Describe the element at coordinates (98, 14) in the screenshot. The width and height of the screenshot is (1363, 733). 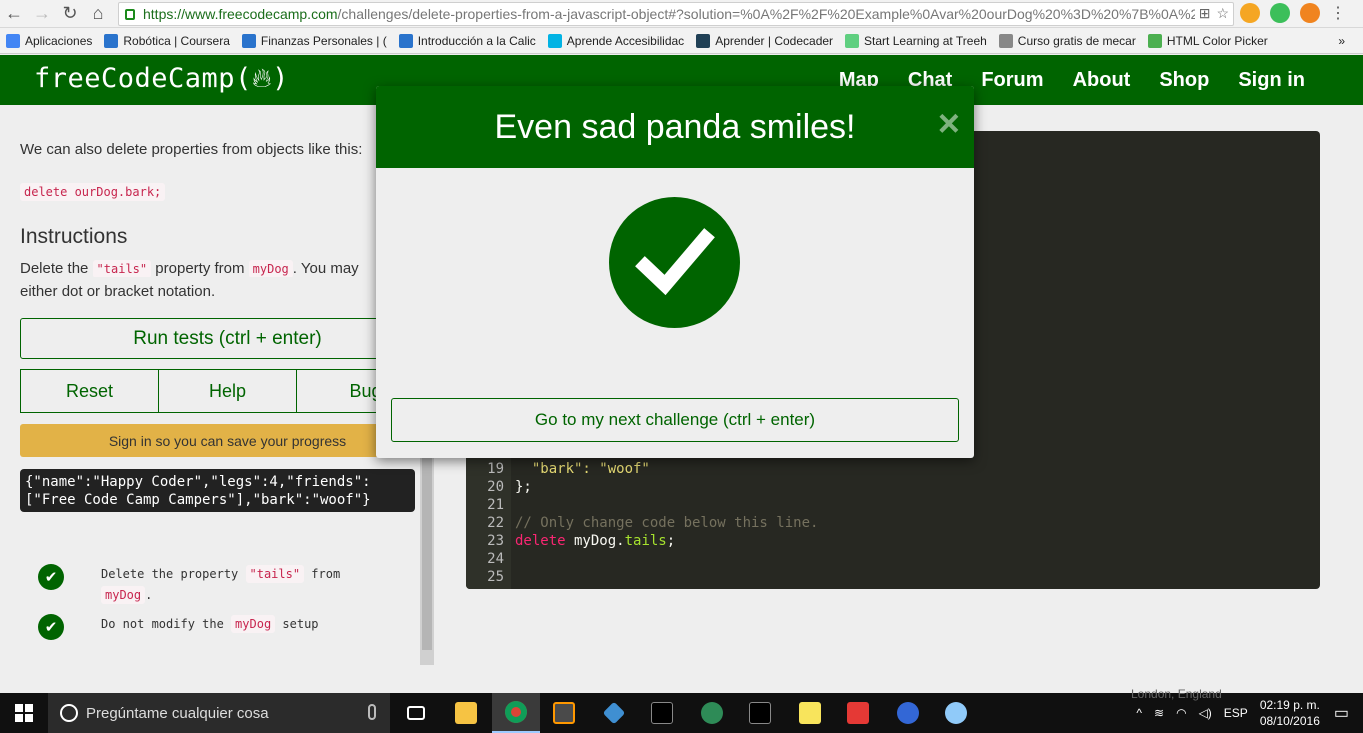
I see `home-icon: ⌂` at that location.